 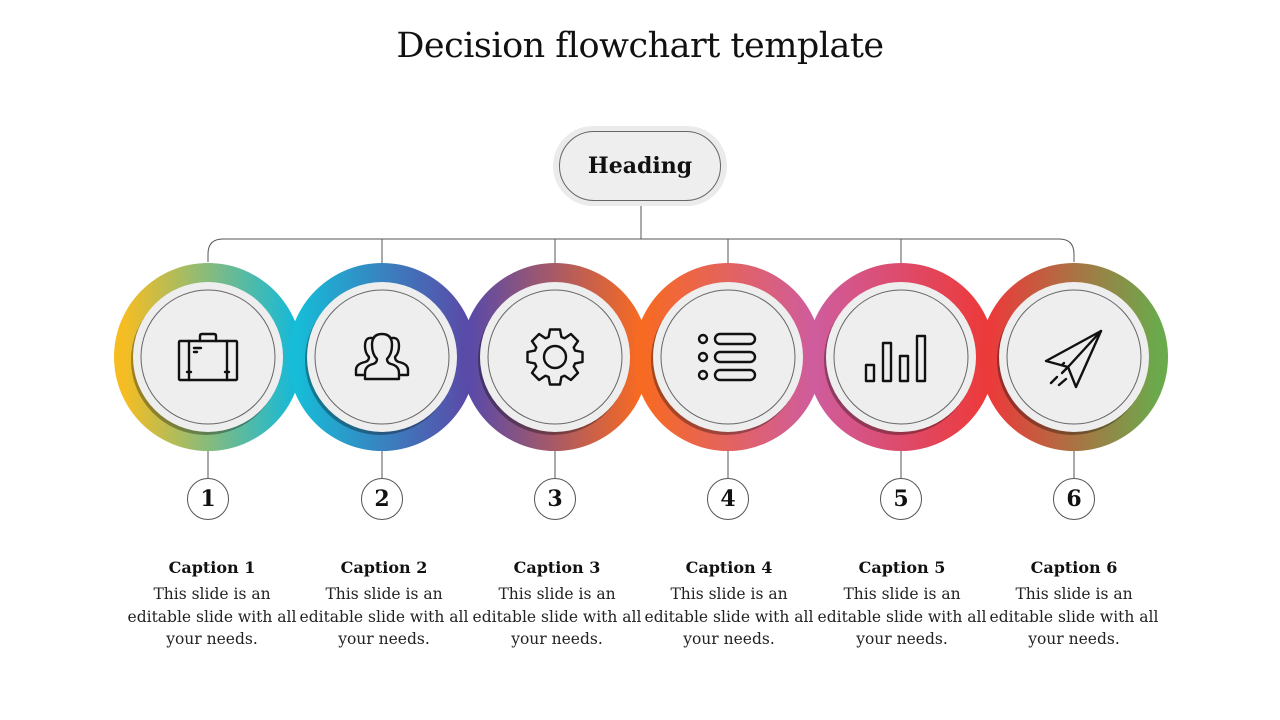 I want to click on heading-box: Heading, so click(x=640, y=166).